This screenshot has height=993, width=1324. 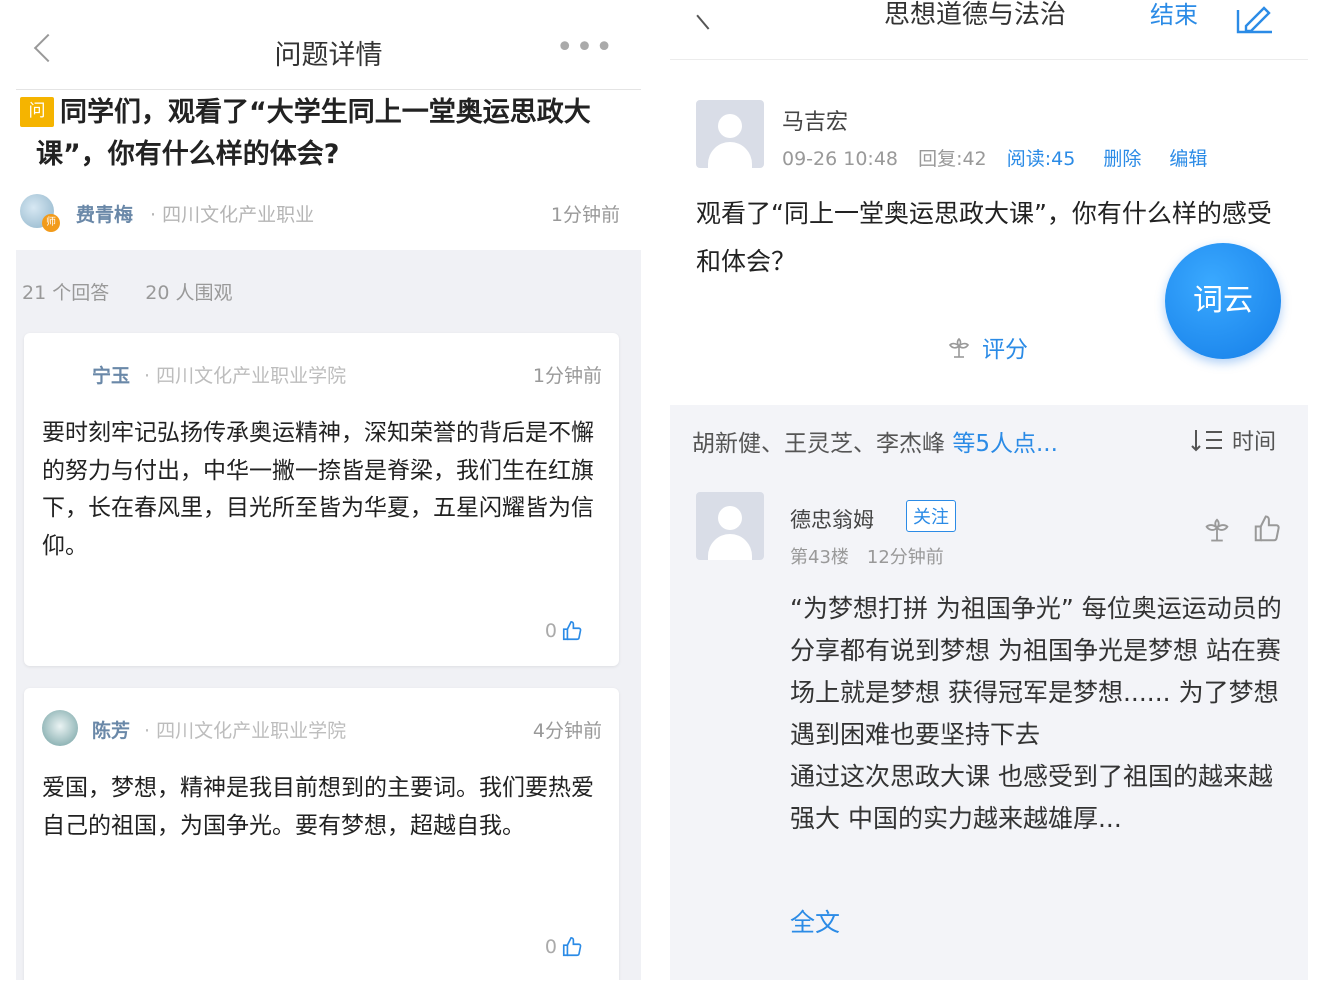 I want to click on edit-button: 编辑, so click(x=1188, y=159).